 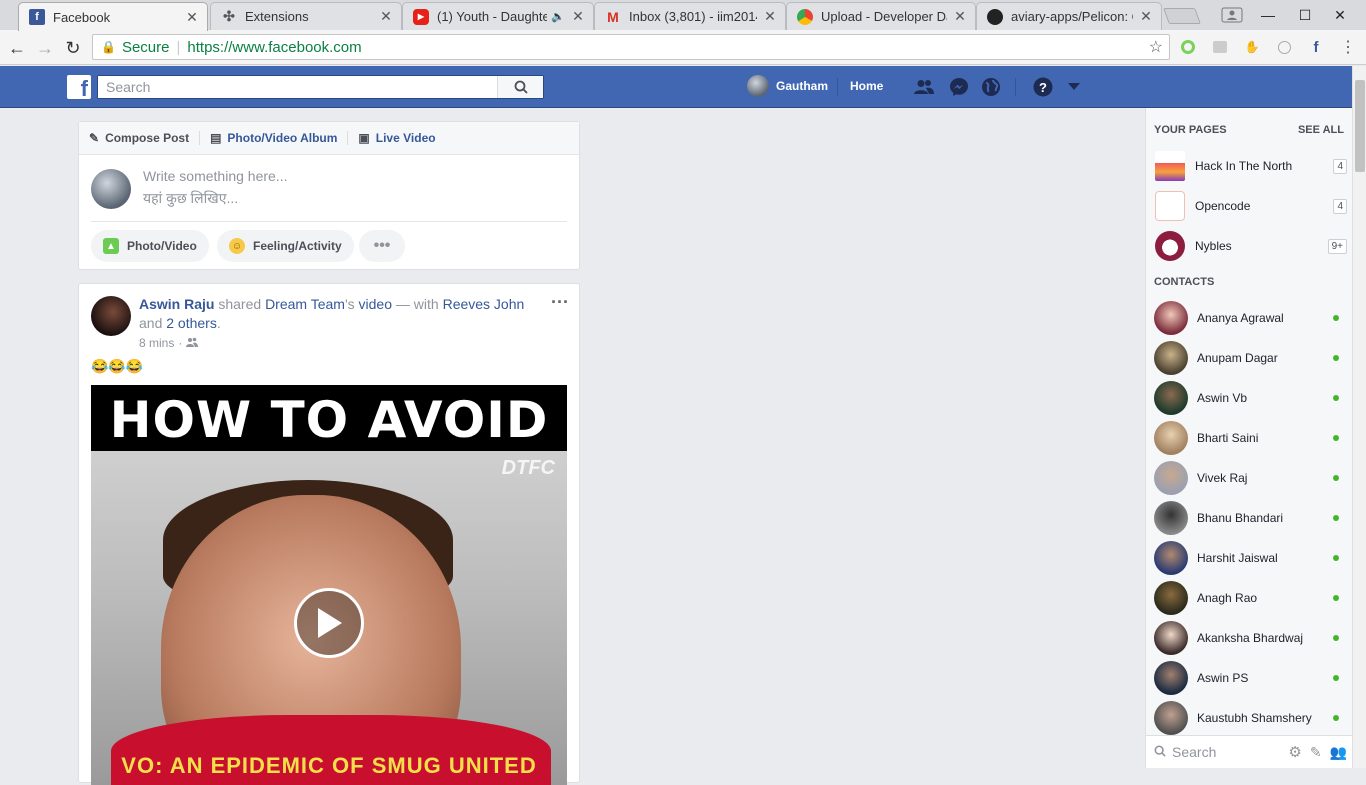 What do you see at coordinates (484, 304) in the screenshot?
I see `tagged-user-link: Reeves John` at bounding box center [484, 304].